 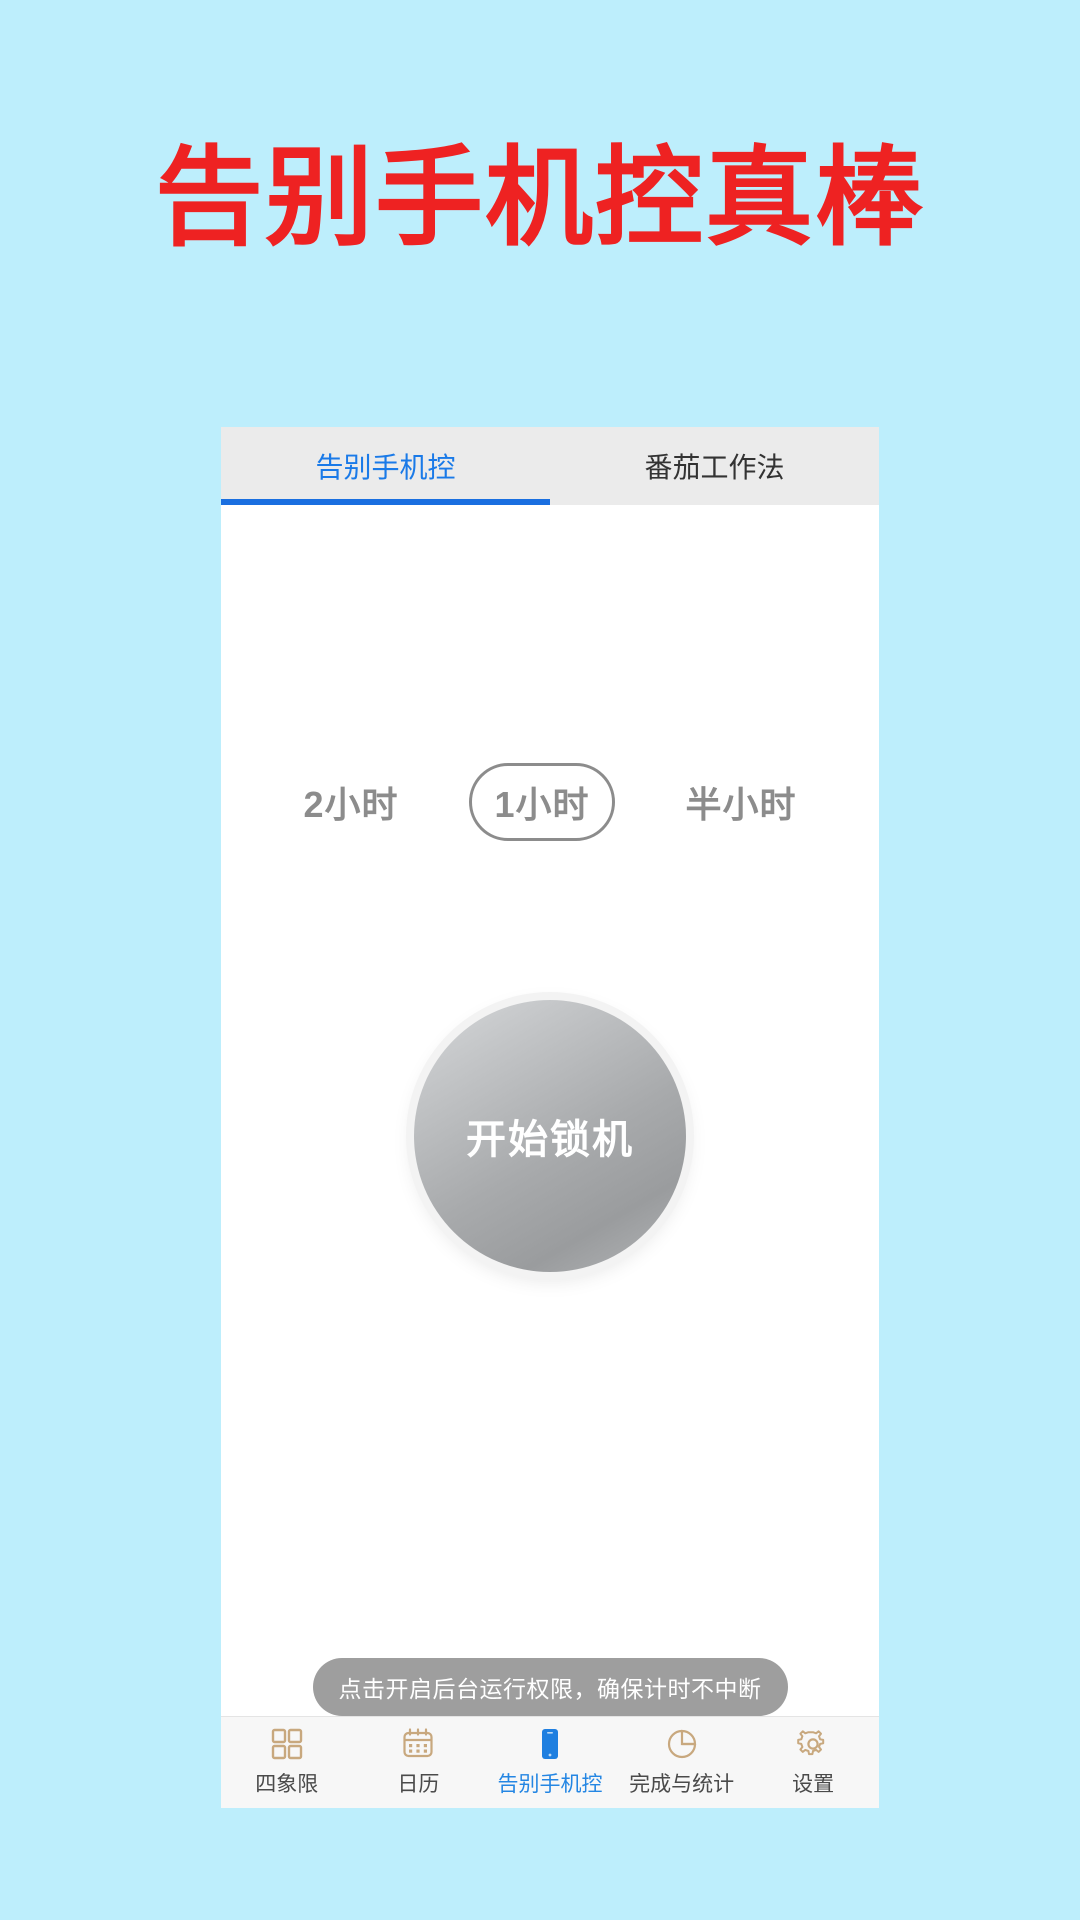 I want to click on tab-pomodoro: 番茄工作法, so click(x=714, y=466).